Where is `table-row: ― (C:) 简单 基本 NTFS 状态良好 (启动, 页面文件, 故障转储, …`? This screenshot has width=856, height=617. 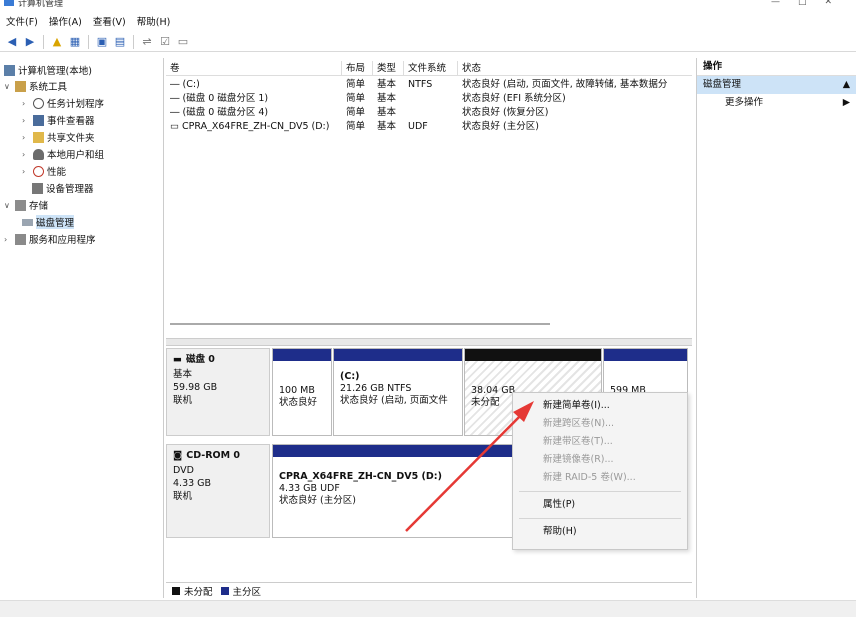
table-row: ― (C:) 简单 基本 NTFS 状态良好 (启动, 页面文件, 故障转储, … is located at coordinates (429, 85).